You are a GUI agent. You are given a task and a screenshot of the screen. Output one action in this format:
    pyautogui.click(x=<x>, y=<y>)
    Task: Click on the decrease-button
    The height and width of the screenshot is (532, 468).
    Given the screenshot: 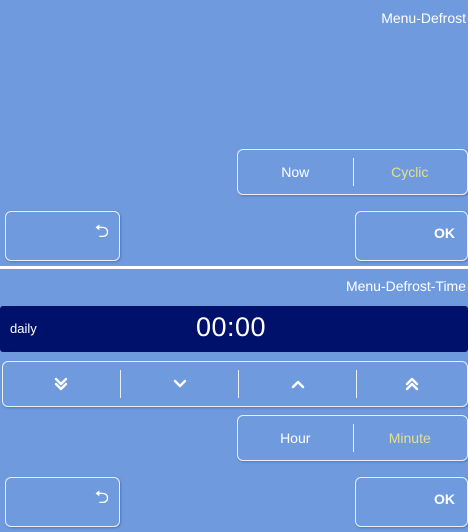 What is the action you would take?
    pyautogui.click(x=179, y=384)
    